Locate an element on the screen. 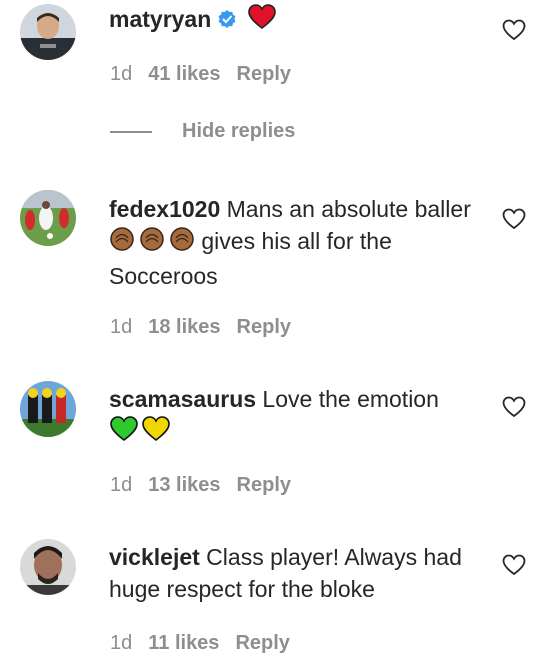 This screenshot has width=558, height=670. comment-meta: 1d 11 likes Reply is located at coordinates (200, 643).